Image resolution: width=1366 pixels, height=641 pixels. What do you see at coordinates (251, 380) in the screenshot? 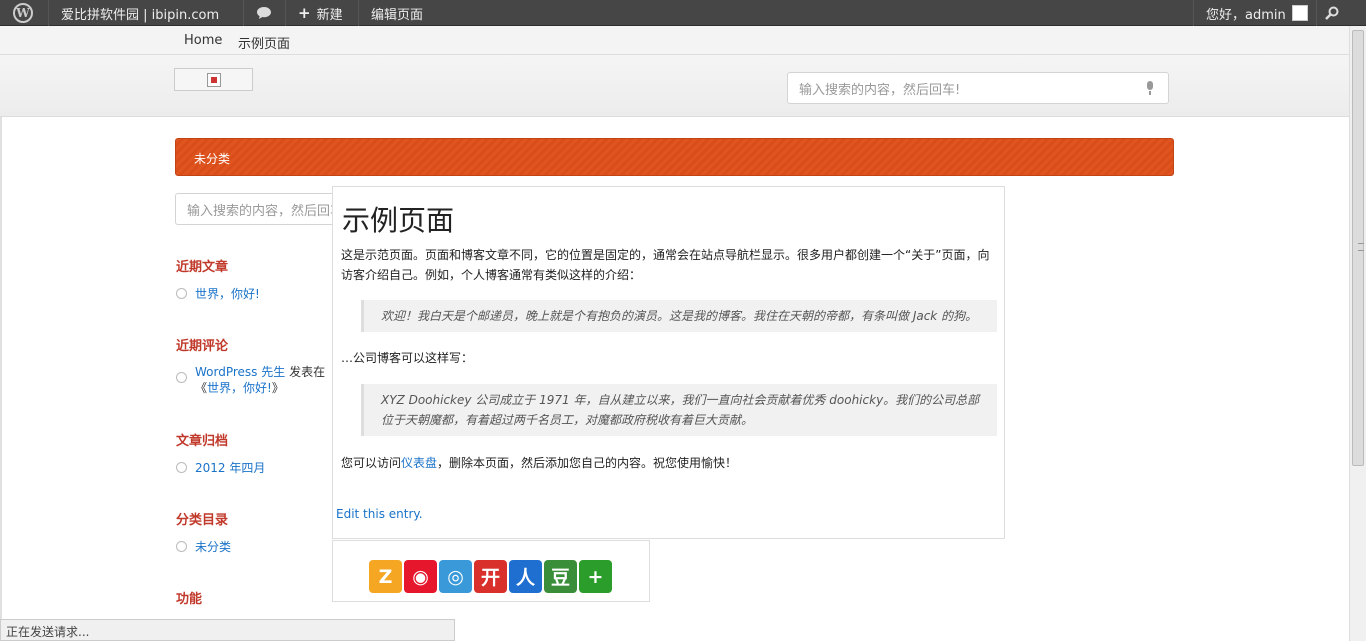
I see `list-item: WordPress 先生 发表在 《世界，你好!》` at bounding box center [251, 380].